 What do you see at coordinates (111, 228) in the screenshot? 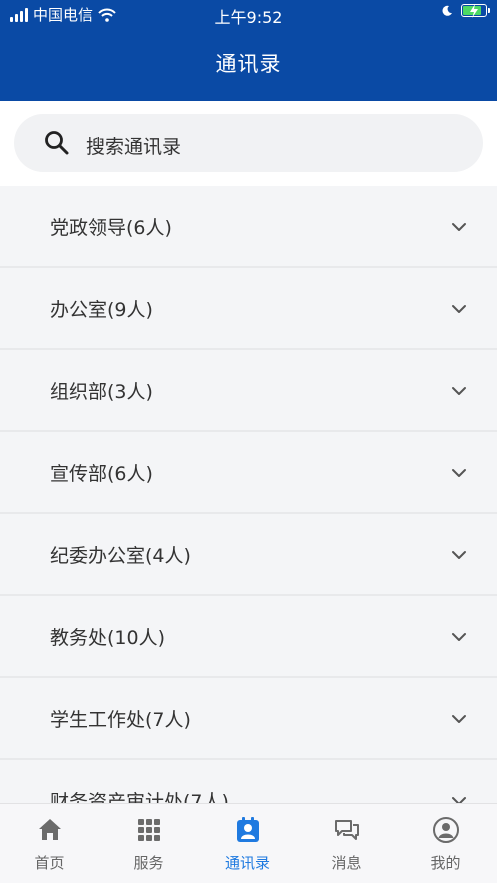
I see `group-label: 党政领导(6人)` at bounding box center [111, 228].